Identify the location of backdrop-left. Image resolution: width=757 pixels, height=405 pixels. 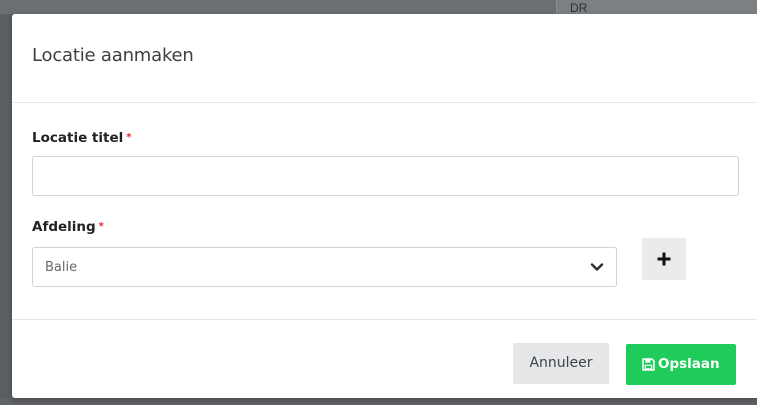
(6, 206).